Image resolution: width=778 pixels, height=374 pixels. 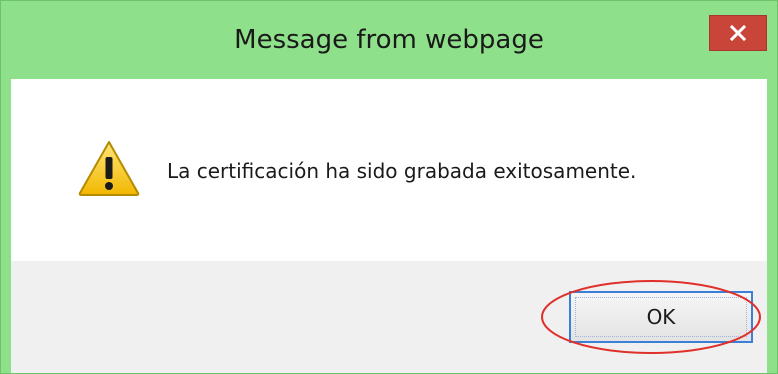 I want to click on ok-button: OK, so click(x=661, y=317).